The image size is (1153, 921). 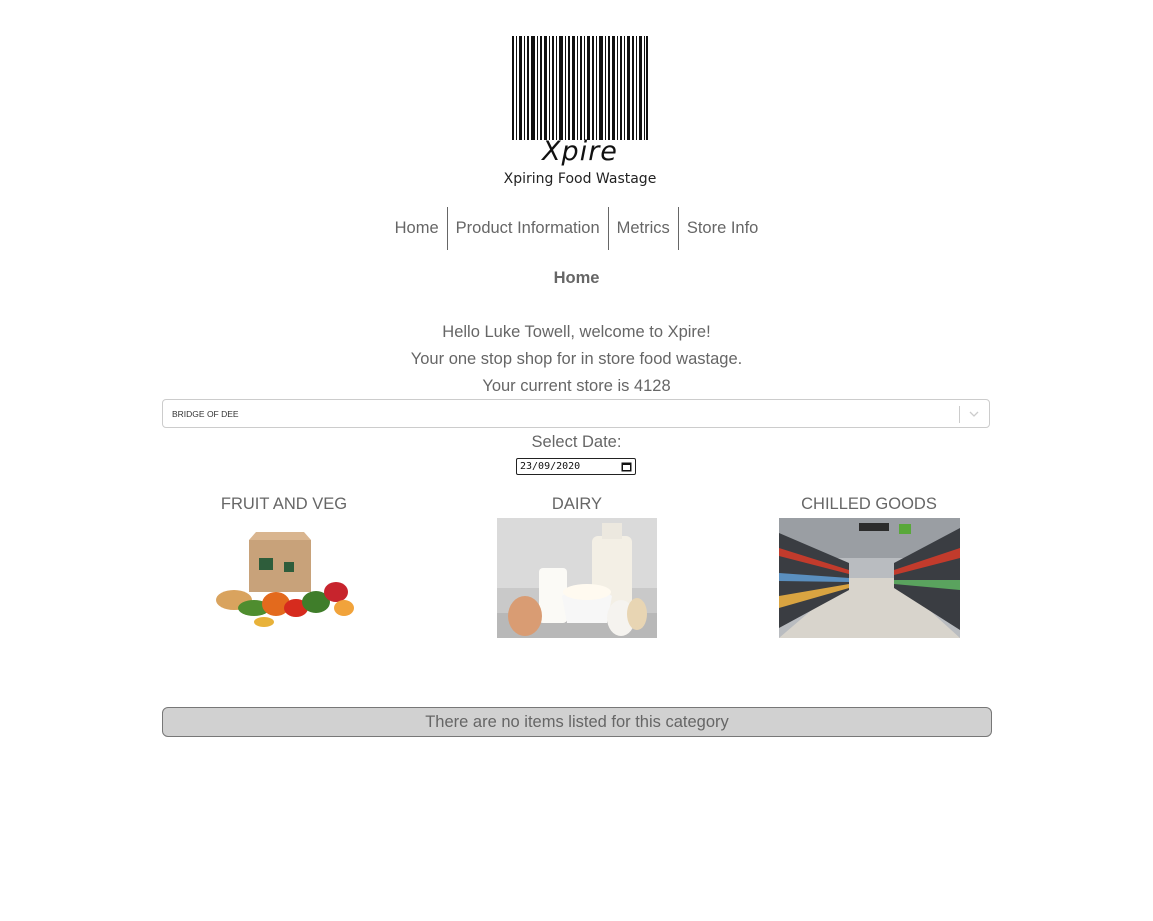 What do you see at coordinates (722, 228) in the screenshot?
I see `nav-store-info: Store Info` at bounding box center [722, 228].